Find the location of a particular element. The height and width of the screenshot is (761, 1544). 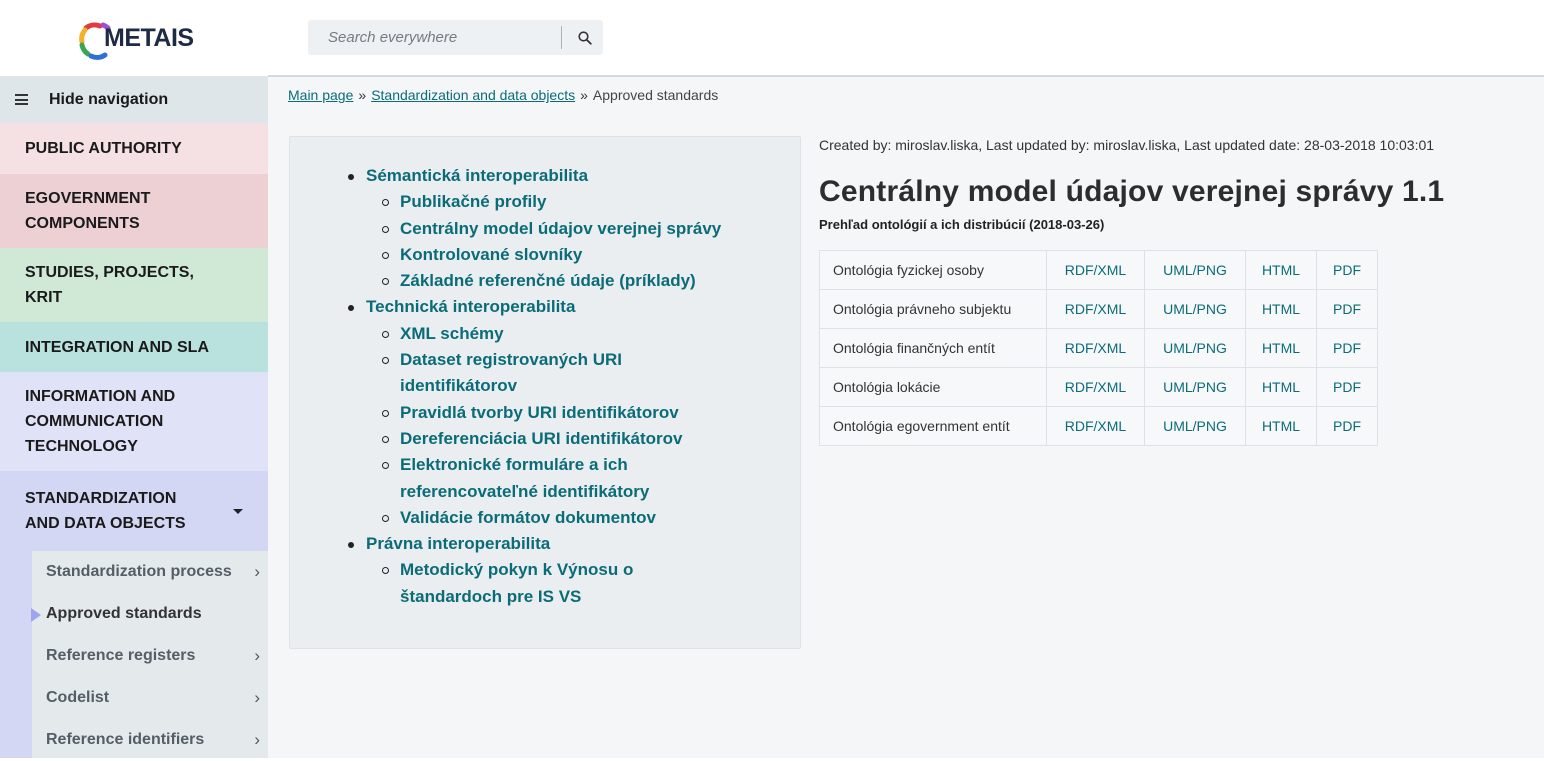

subnav-reference-identifiers: Reference identifiers › is located at coordinates (150, 740).